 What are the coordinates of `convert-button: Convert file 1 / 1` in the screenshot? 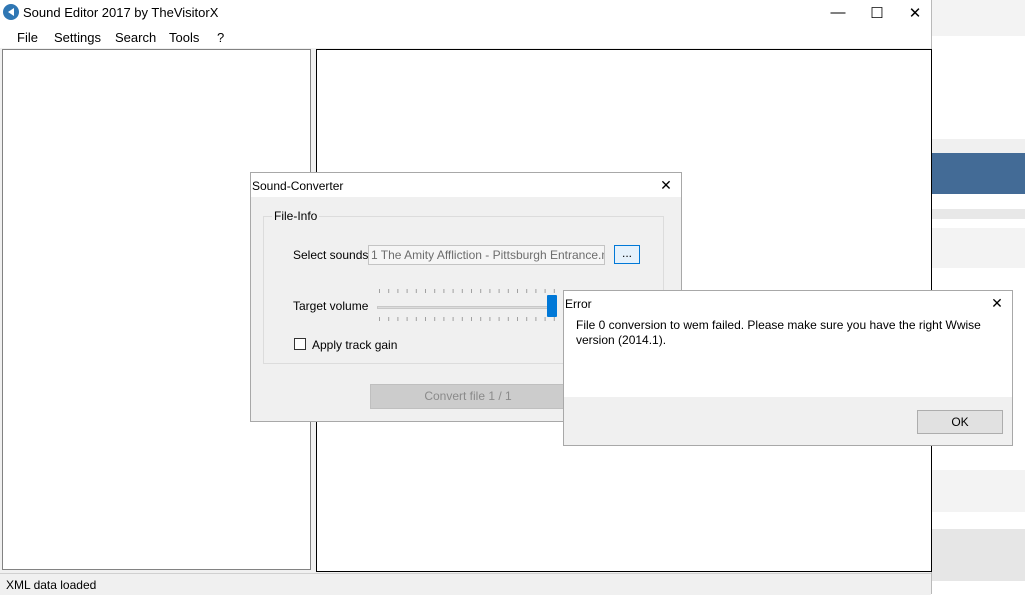 It's located at (468, 396).